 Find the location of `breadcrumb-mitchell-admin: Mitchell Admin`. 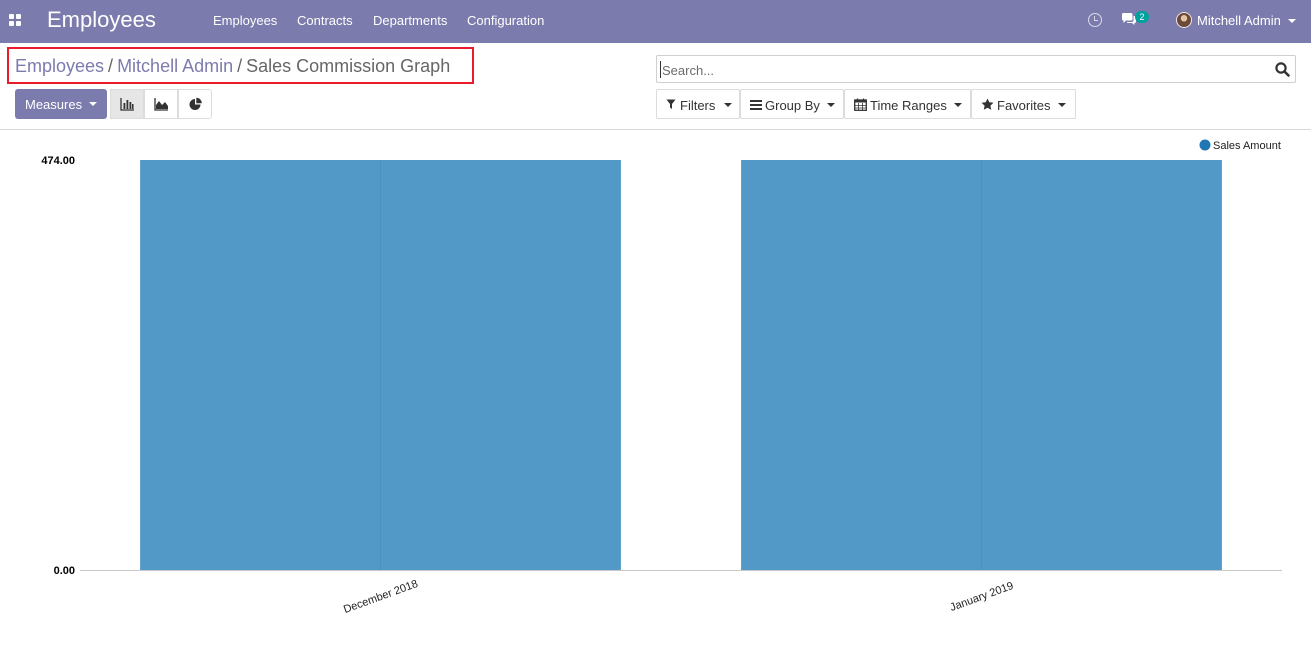

breadcrumb-mitchell-admin: Mitchell Admin is located at coordinates (175, 66).